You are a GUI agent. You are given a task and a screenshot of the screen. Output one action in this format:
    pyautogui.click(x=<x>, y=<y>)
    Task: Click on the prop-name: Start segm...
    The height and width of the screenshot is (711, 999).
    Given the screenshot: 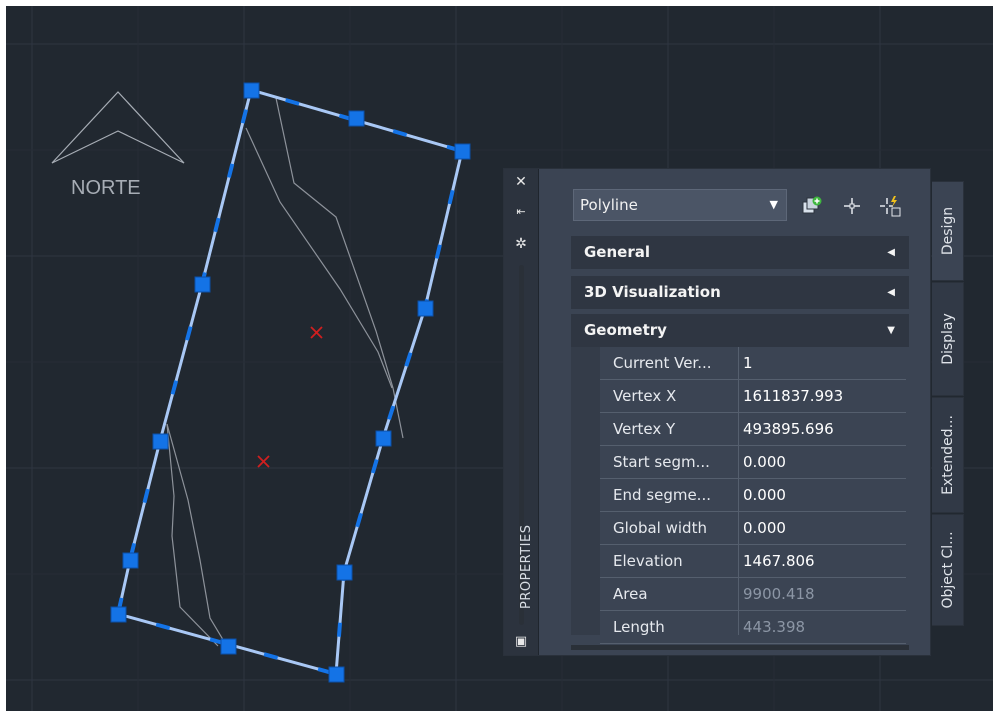 What is the action you would take?
    pyautogui.click(x=661, y=462)
    